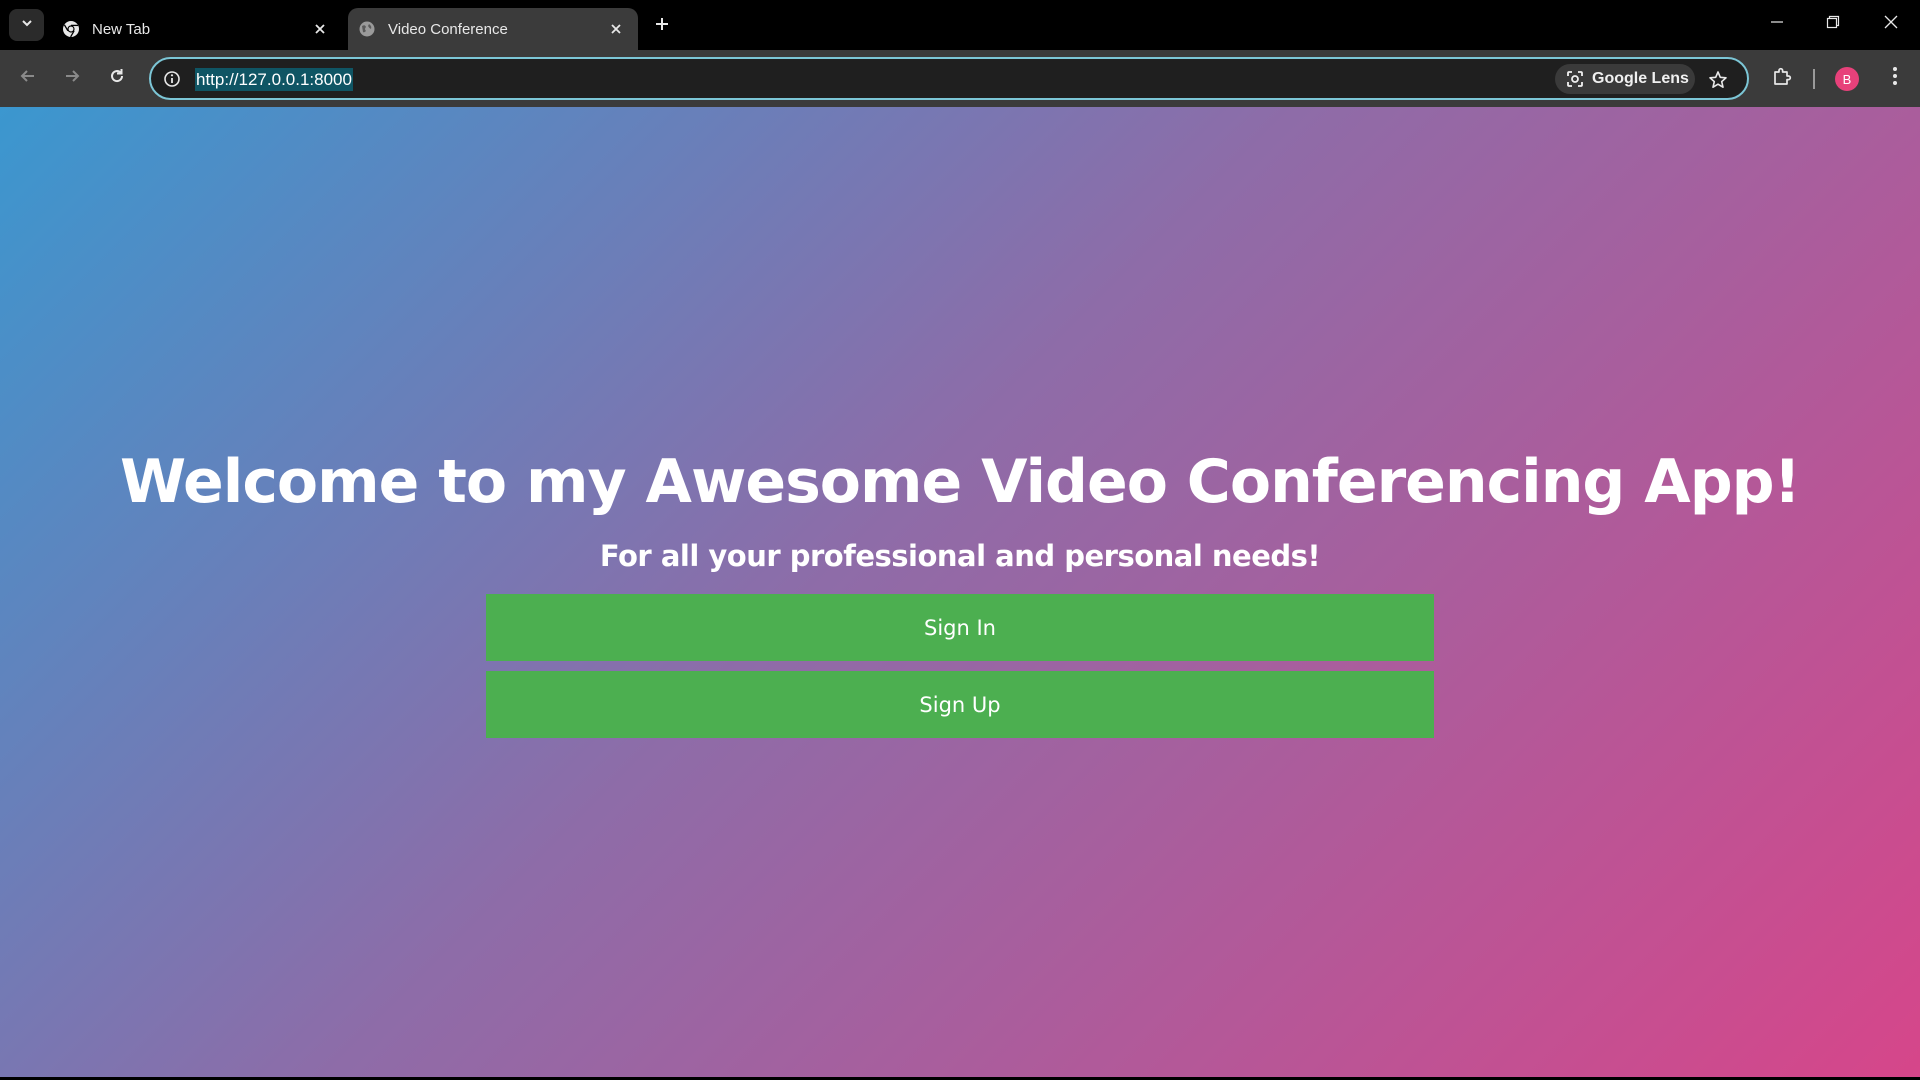 The height and width of the screenshot is (1080, 1920). I want to click on tab-video-conference: Video Conference, so click(493, 29).